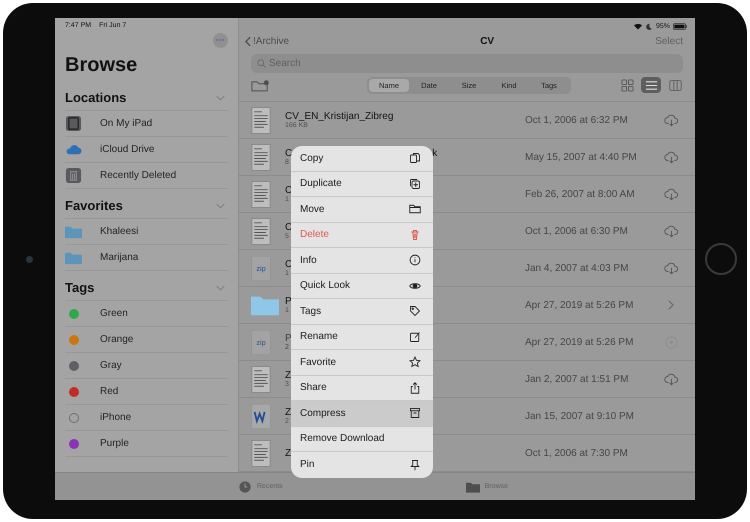 The width and height of the screenshot is (750, 522). I want to click on menu-item: Favorite, so click(362, 363).